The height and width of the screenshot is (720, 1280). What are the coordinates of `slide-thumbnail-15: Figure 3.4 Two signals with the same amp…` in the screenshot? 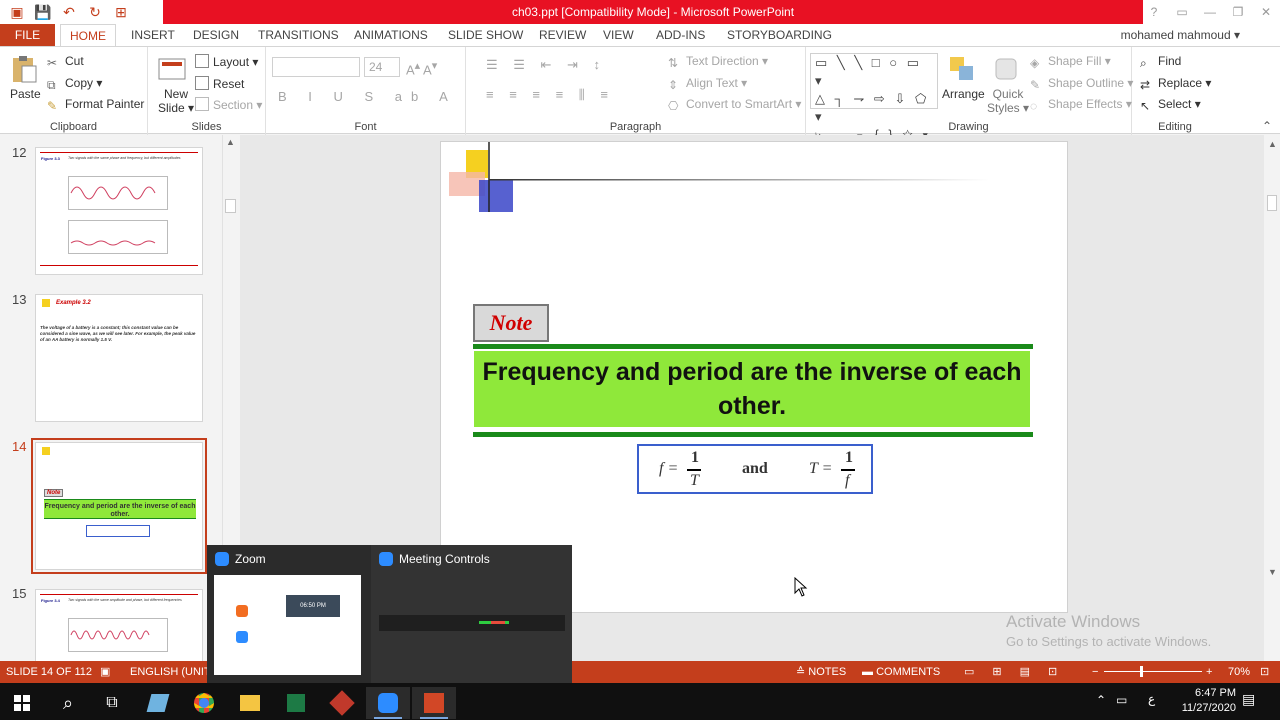 It's located at (119, 625).